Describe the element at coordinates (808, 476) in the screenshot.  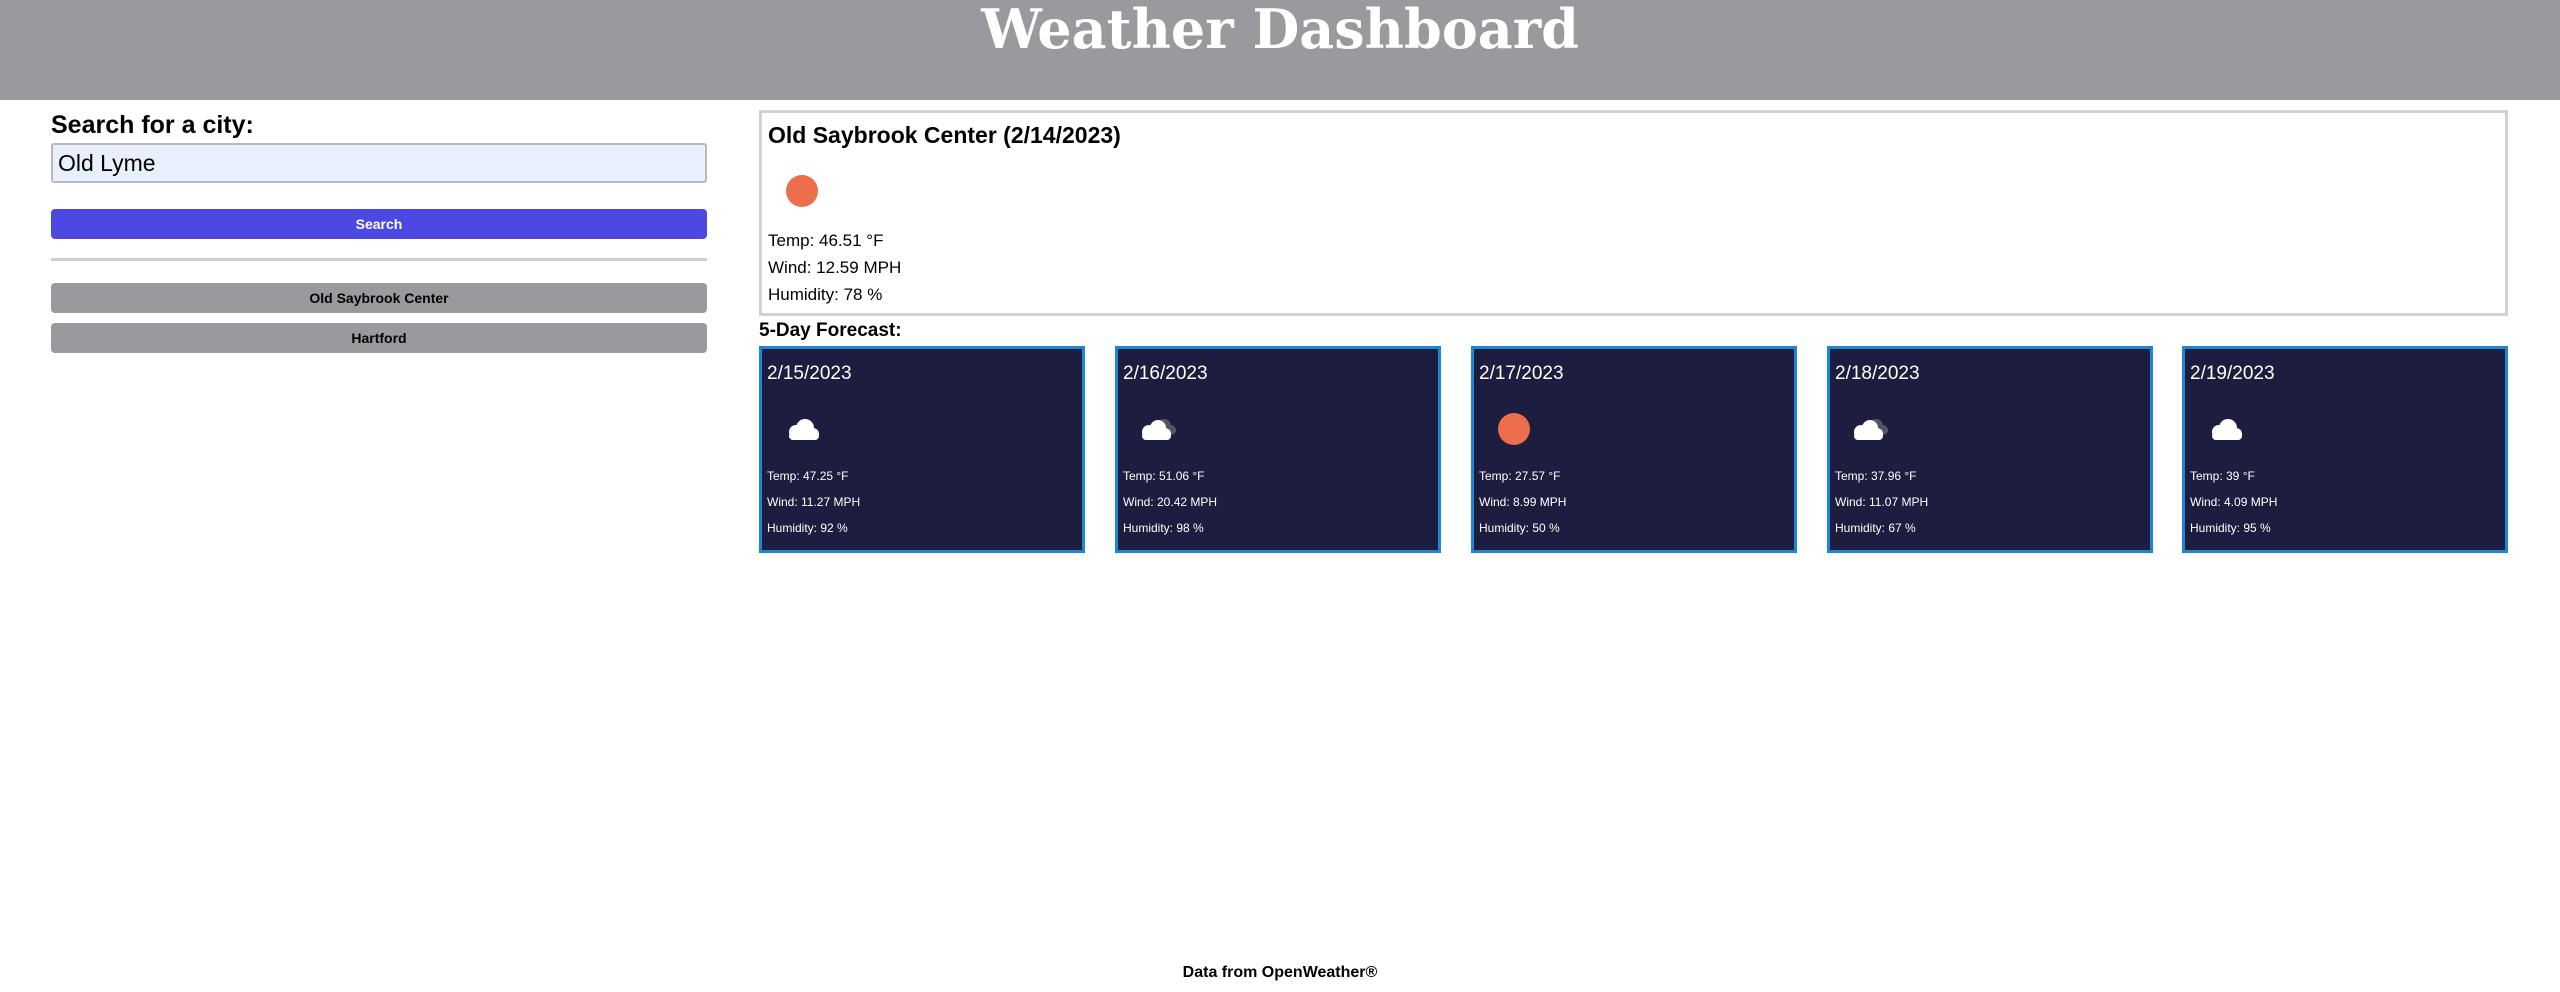
I see `forecast-temp: Temp: 47.25 °F` at that location.